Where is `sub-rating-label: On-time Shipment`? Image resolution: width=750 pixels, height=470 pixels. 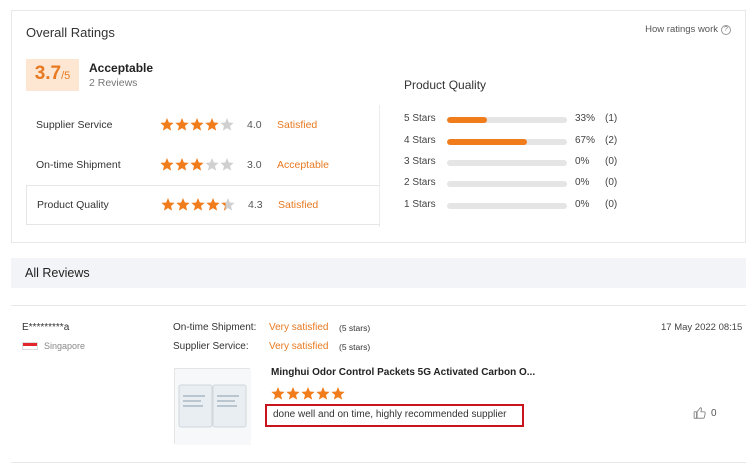
sub-rating-label: On-time Shipment is located at coordinates (78, 165).